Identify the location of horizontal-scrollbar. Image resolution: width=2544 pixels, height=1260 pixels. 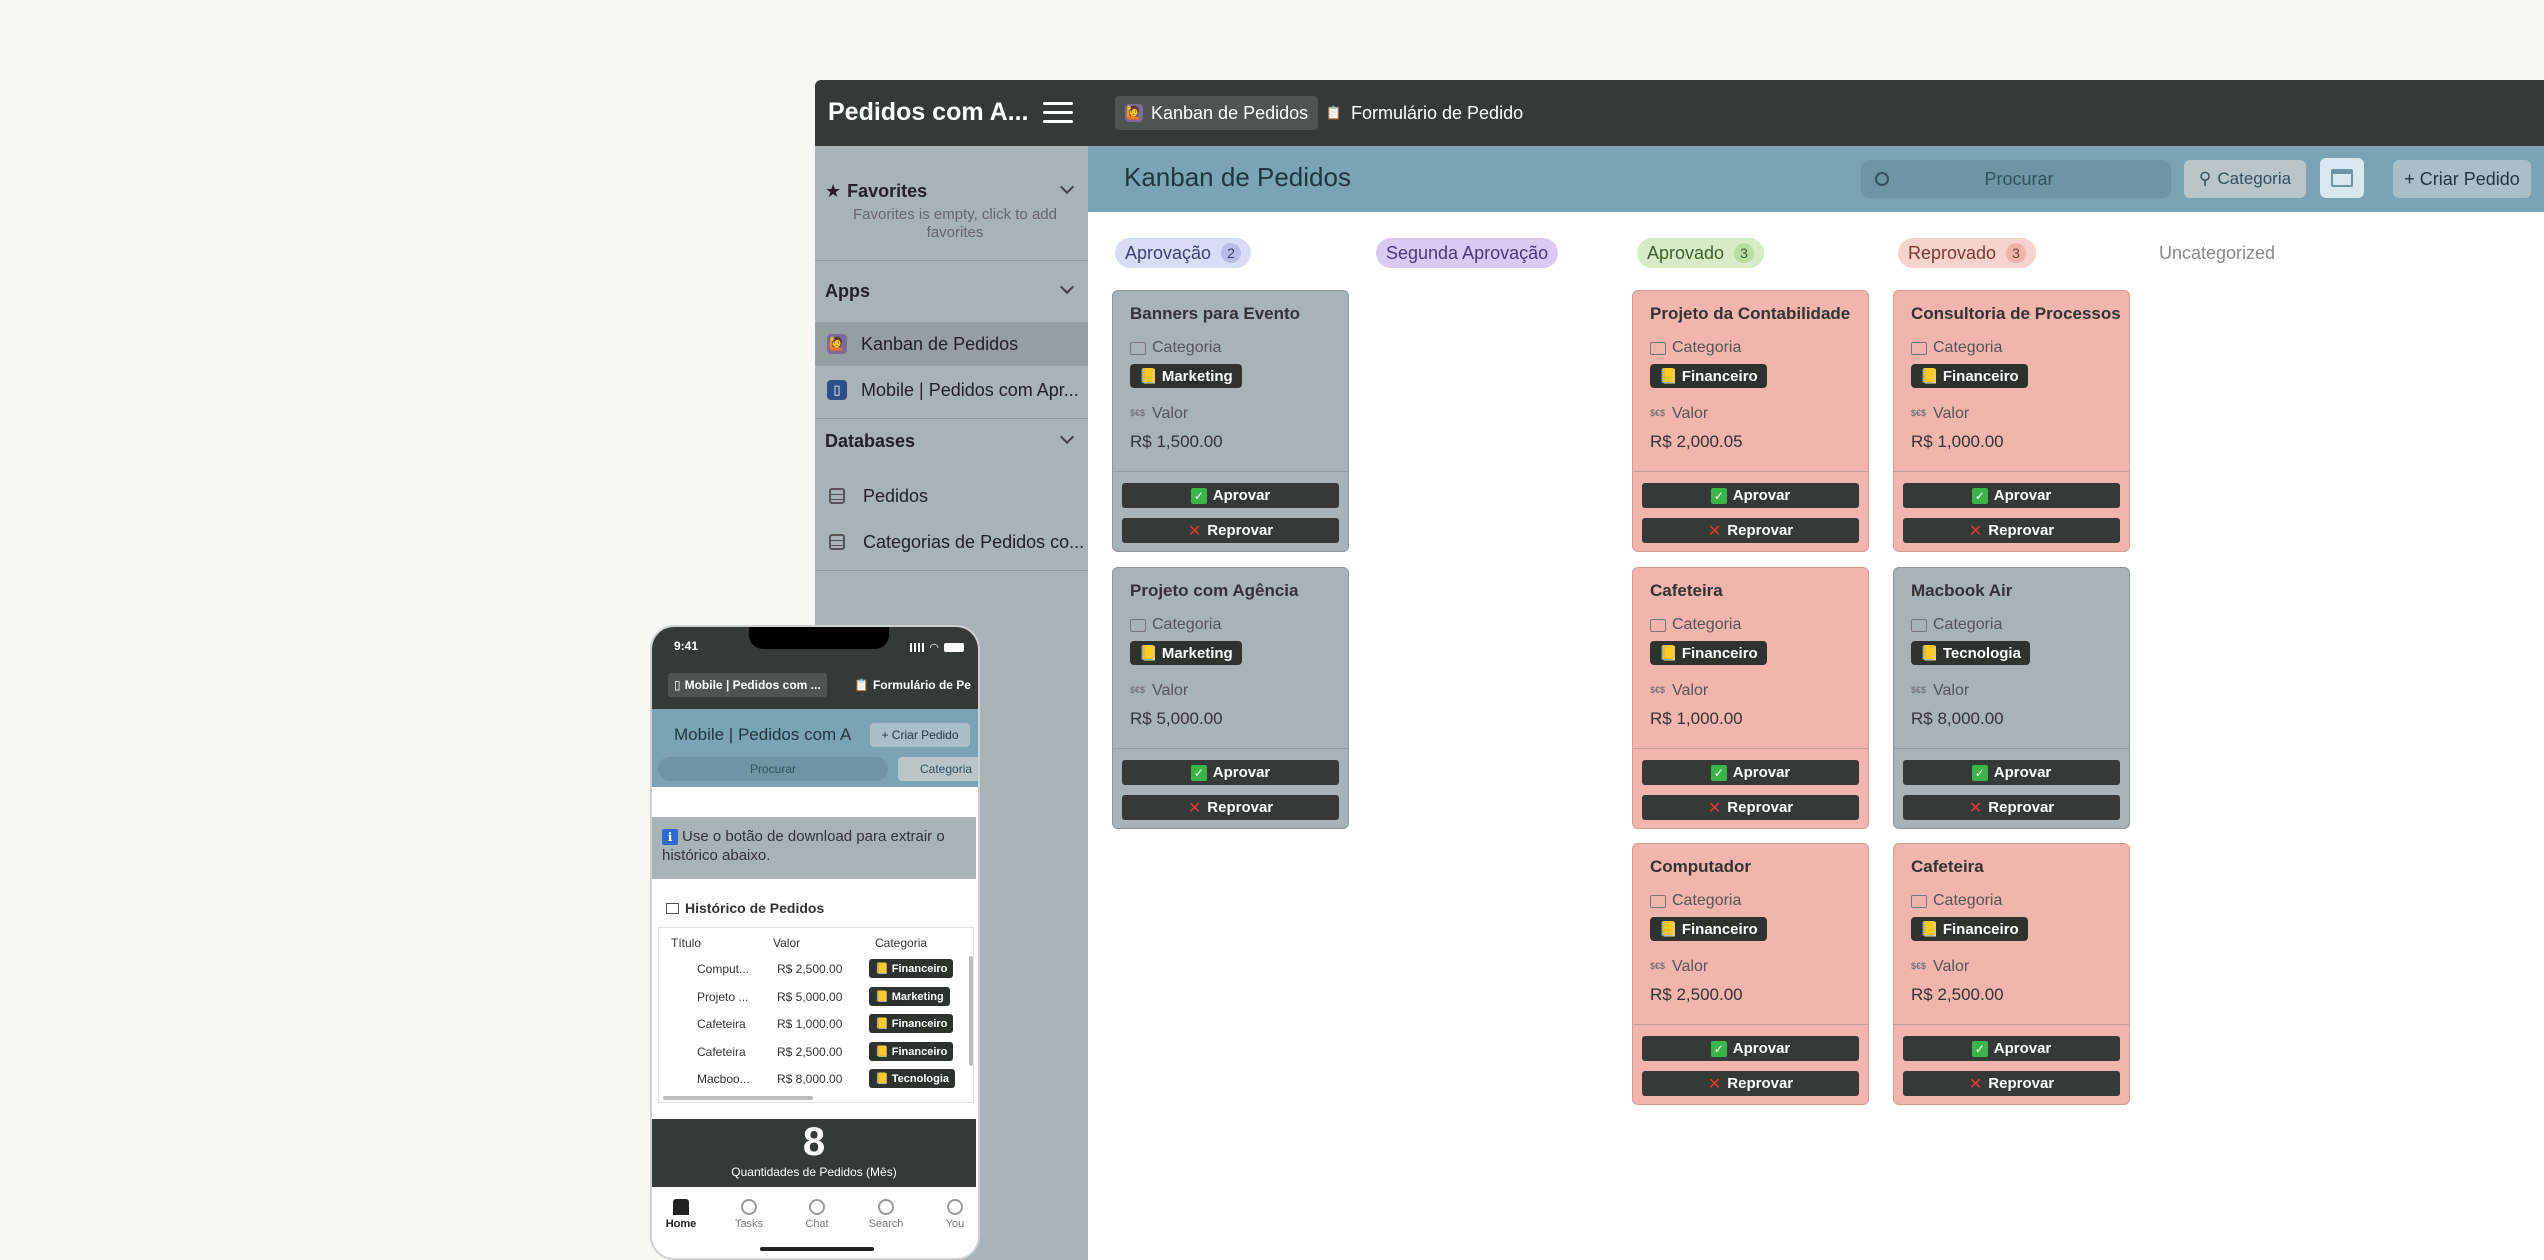
(738, 1098).